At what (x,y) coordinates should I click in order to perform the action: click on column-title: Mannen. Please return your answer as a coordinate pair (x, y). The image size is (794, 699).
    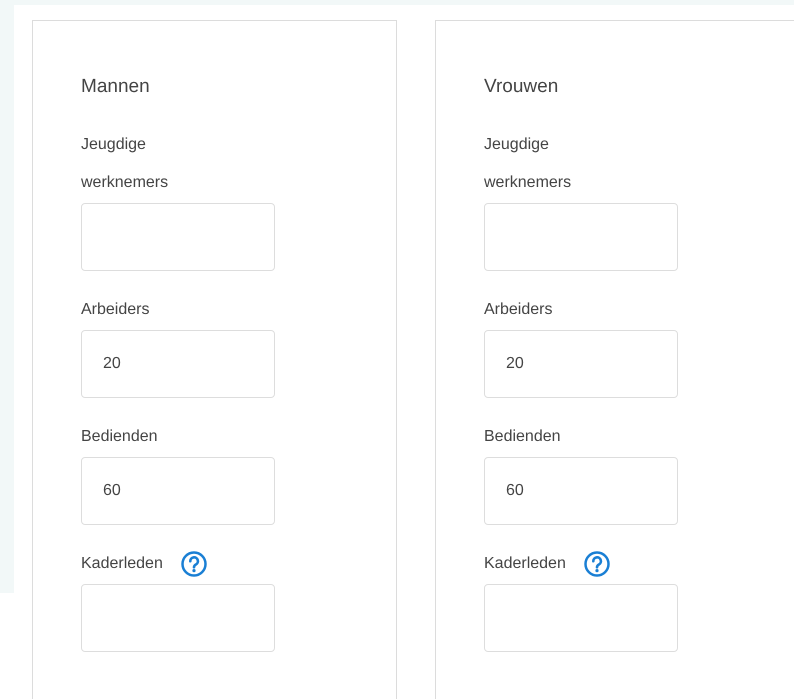
    Looking at the image, I should click on (115, 87).